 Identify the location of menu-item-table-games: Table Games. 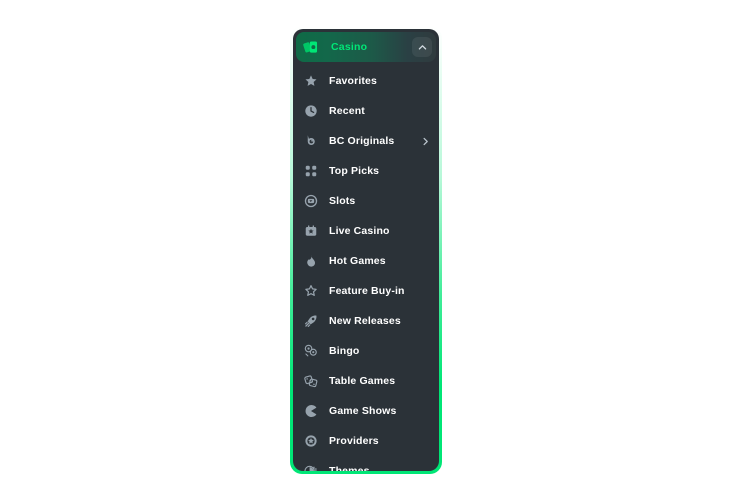
(366, 381).